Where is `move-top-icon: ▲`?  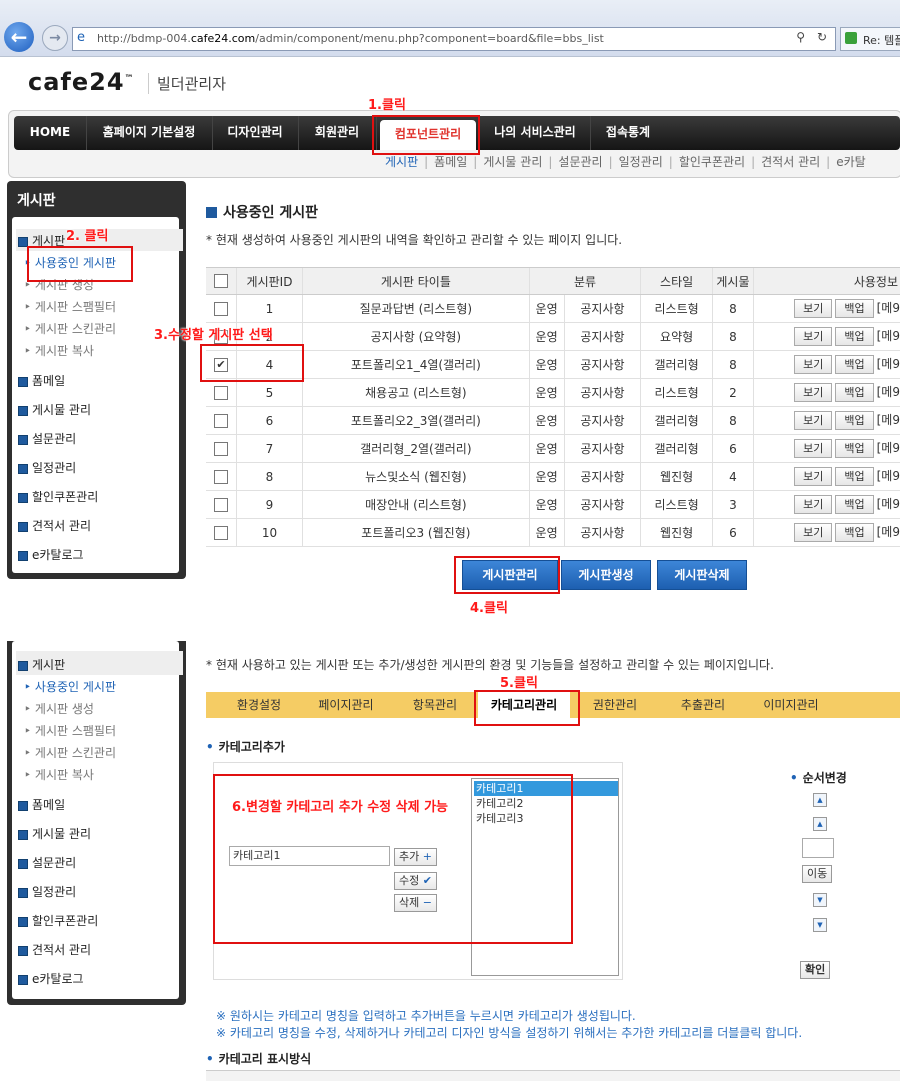
move-top-icon: ▲ is located at coordinates (820, 800).